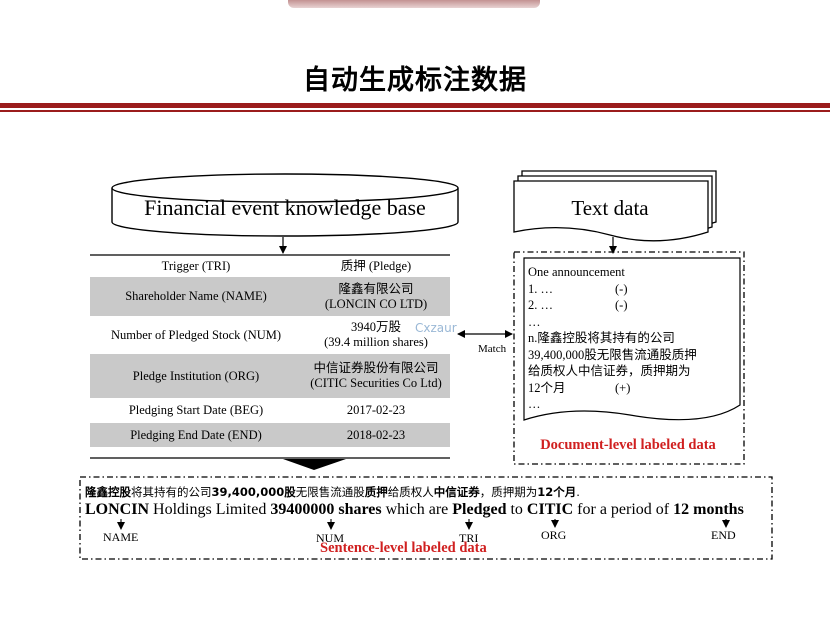  Describe the element at coordinates (623, 509) in the screenshot. I see `sentence-segment: for a period of` at that location.